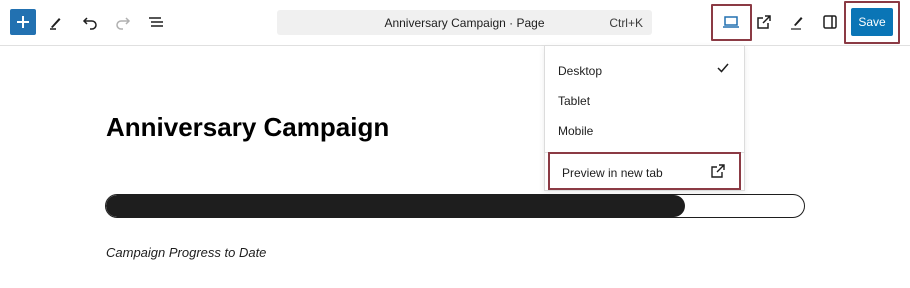 The width and height of the screenshot is (910, 288). I want to click on progress-caption: Campaign Progress to Date, so click(186, 252).